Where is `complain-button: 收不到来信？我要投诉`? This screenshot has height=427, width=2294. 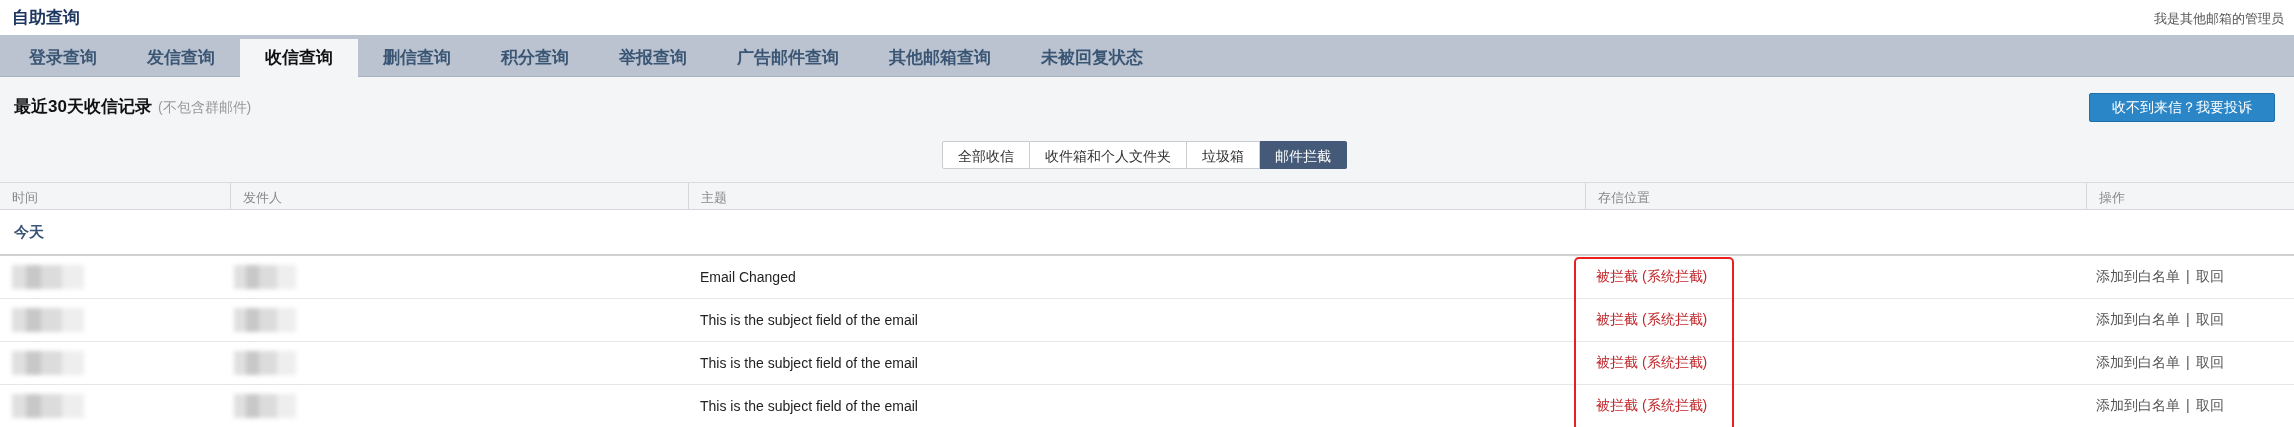 complain-button: 收不到来信？我要投诉 is located at coordinates (2182, 107).